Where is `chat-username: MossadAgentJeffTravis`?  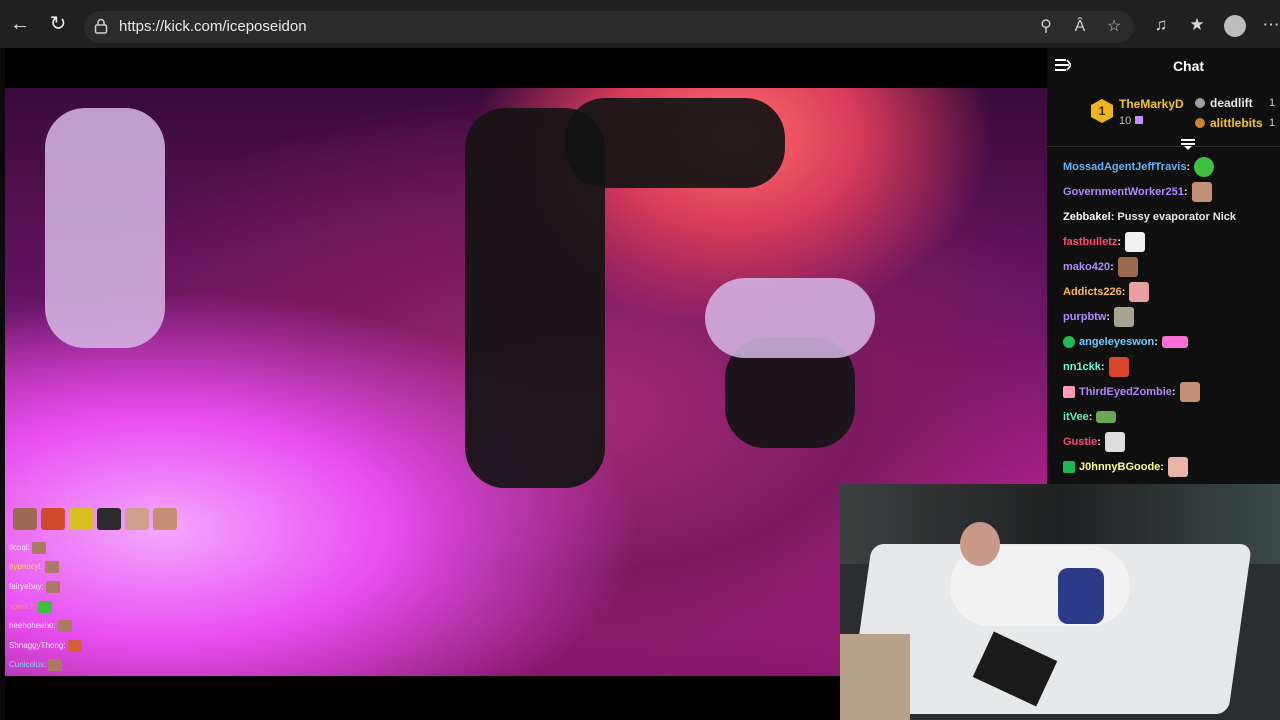 chat-username: MossadAgentJeffTravis is located at coordinates (1124, 167).